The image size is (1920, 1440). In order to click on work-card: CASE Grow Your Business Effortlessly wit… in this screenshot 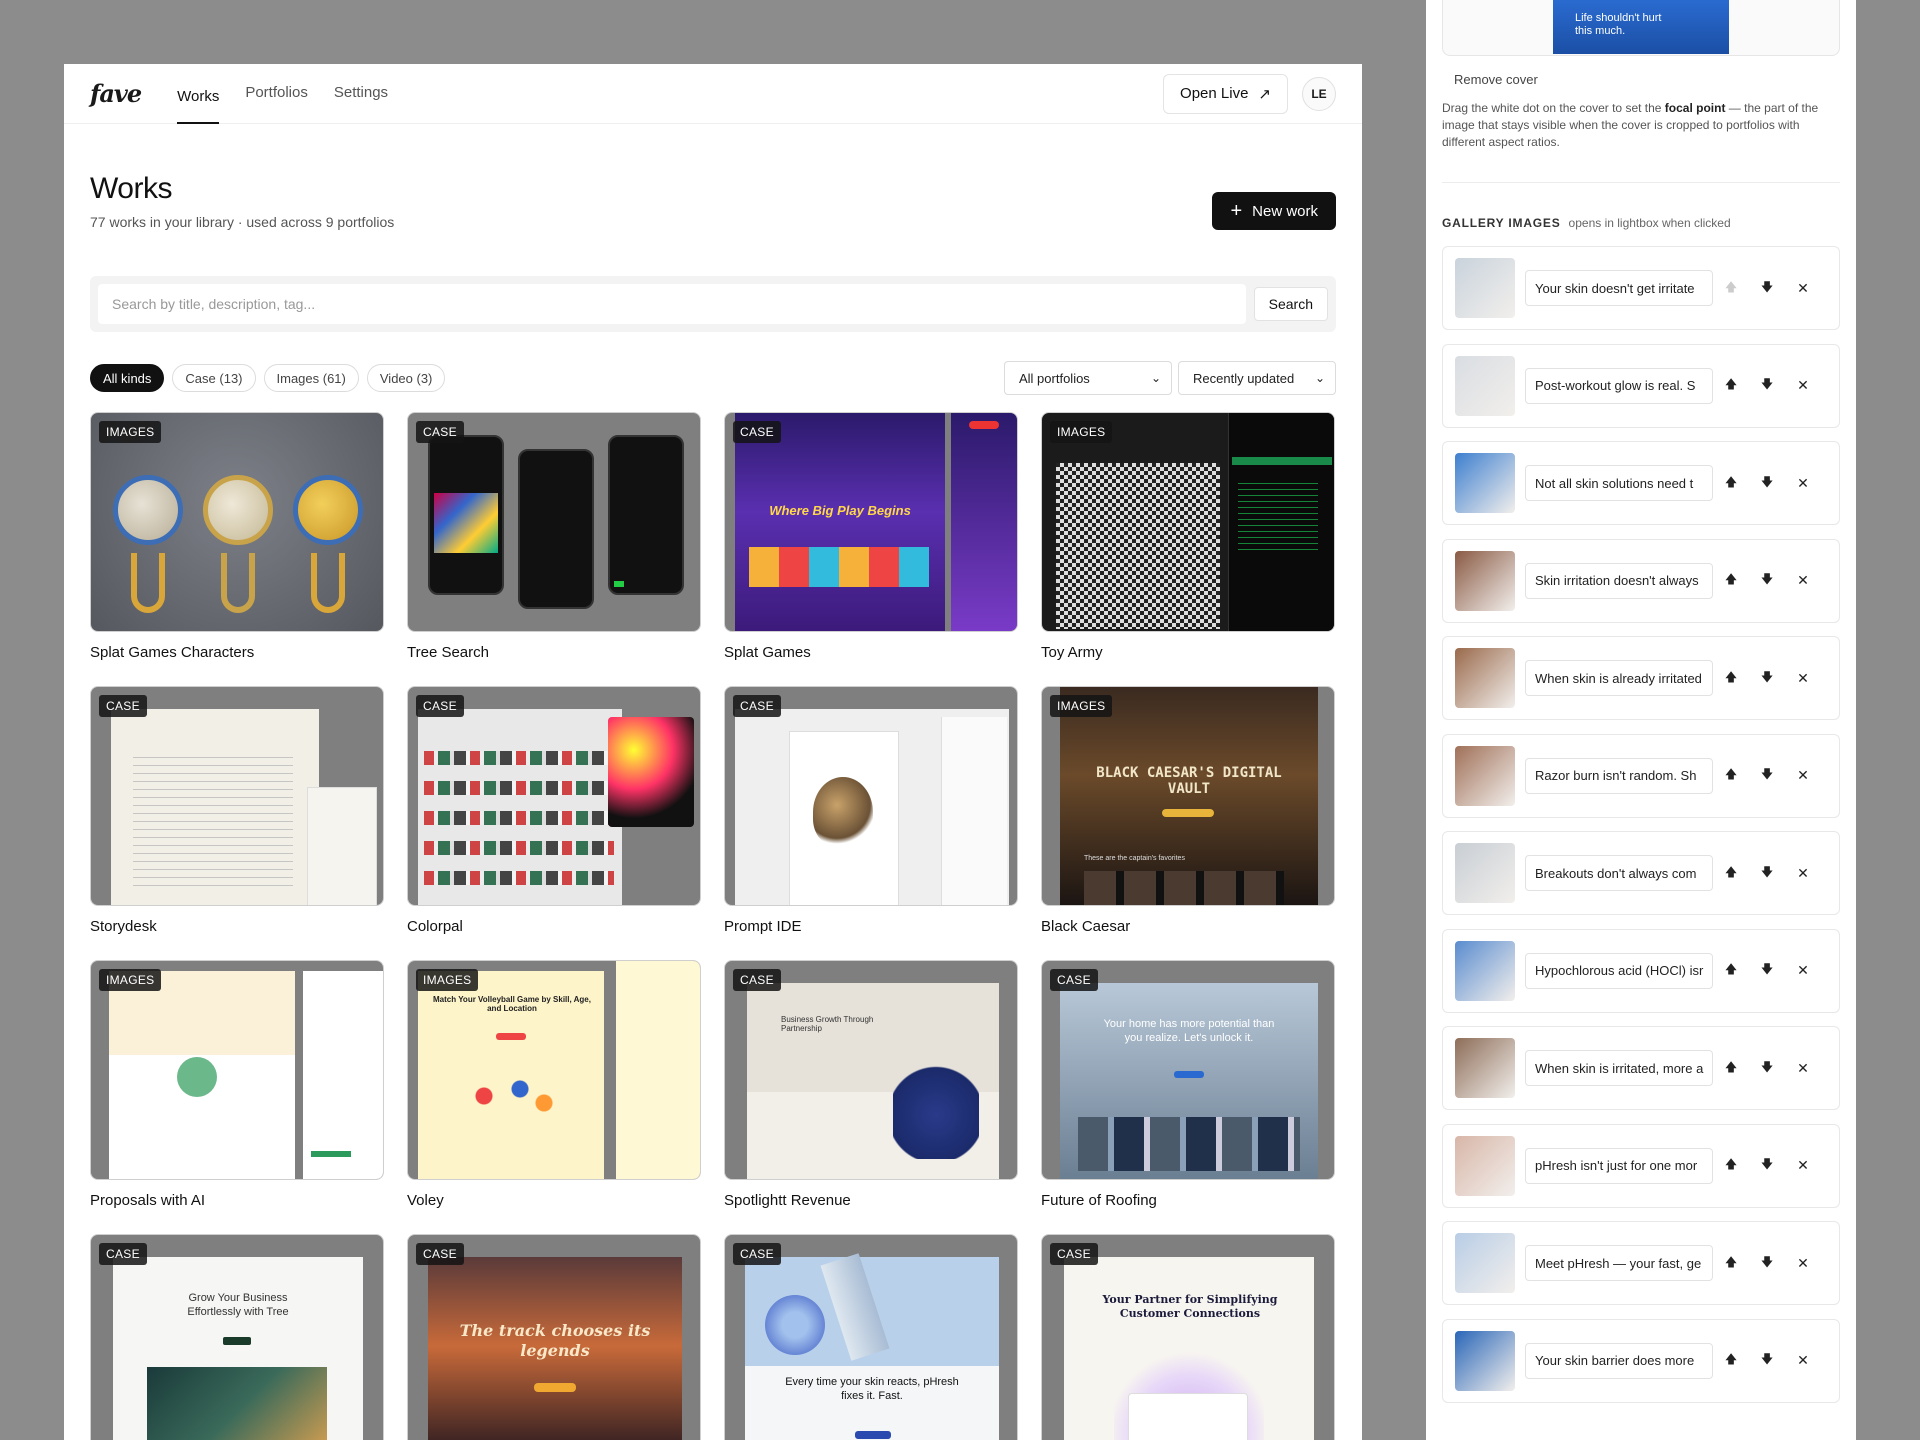, I will do `click(237, 1337)`.